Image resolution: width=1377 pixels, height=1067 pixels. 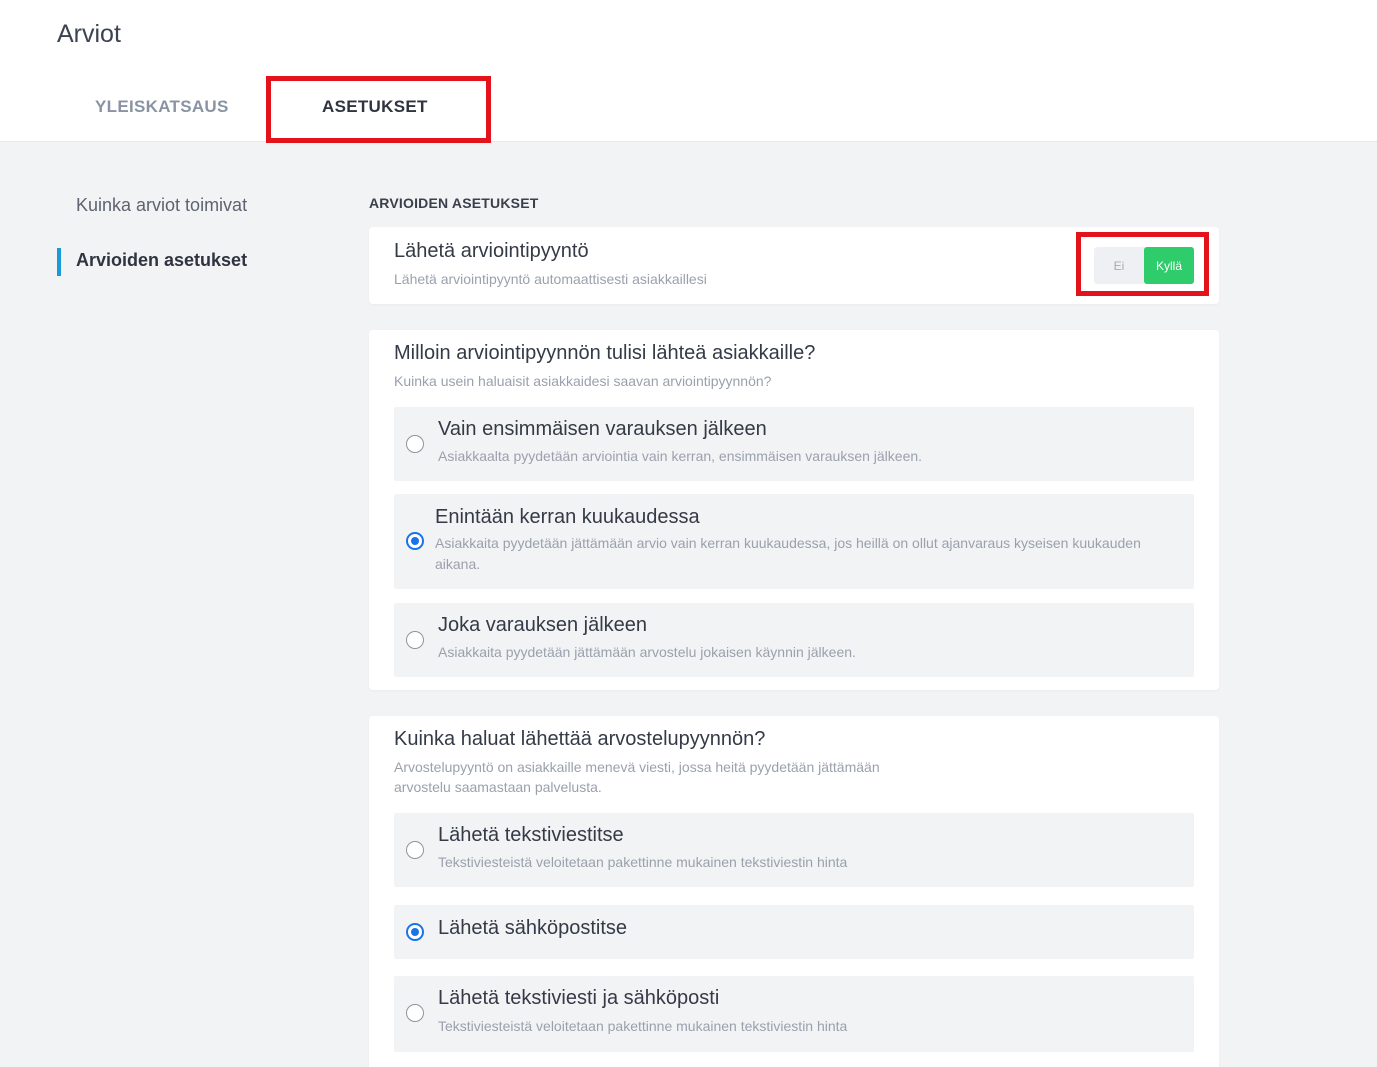 What do you see at coordinates (454, 203) in the screenshot?
I see `section-heading: ARVIOIDEN ASETUKSET` at bounding box center [454, 203].